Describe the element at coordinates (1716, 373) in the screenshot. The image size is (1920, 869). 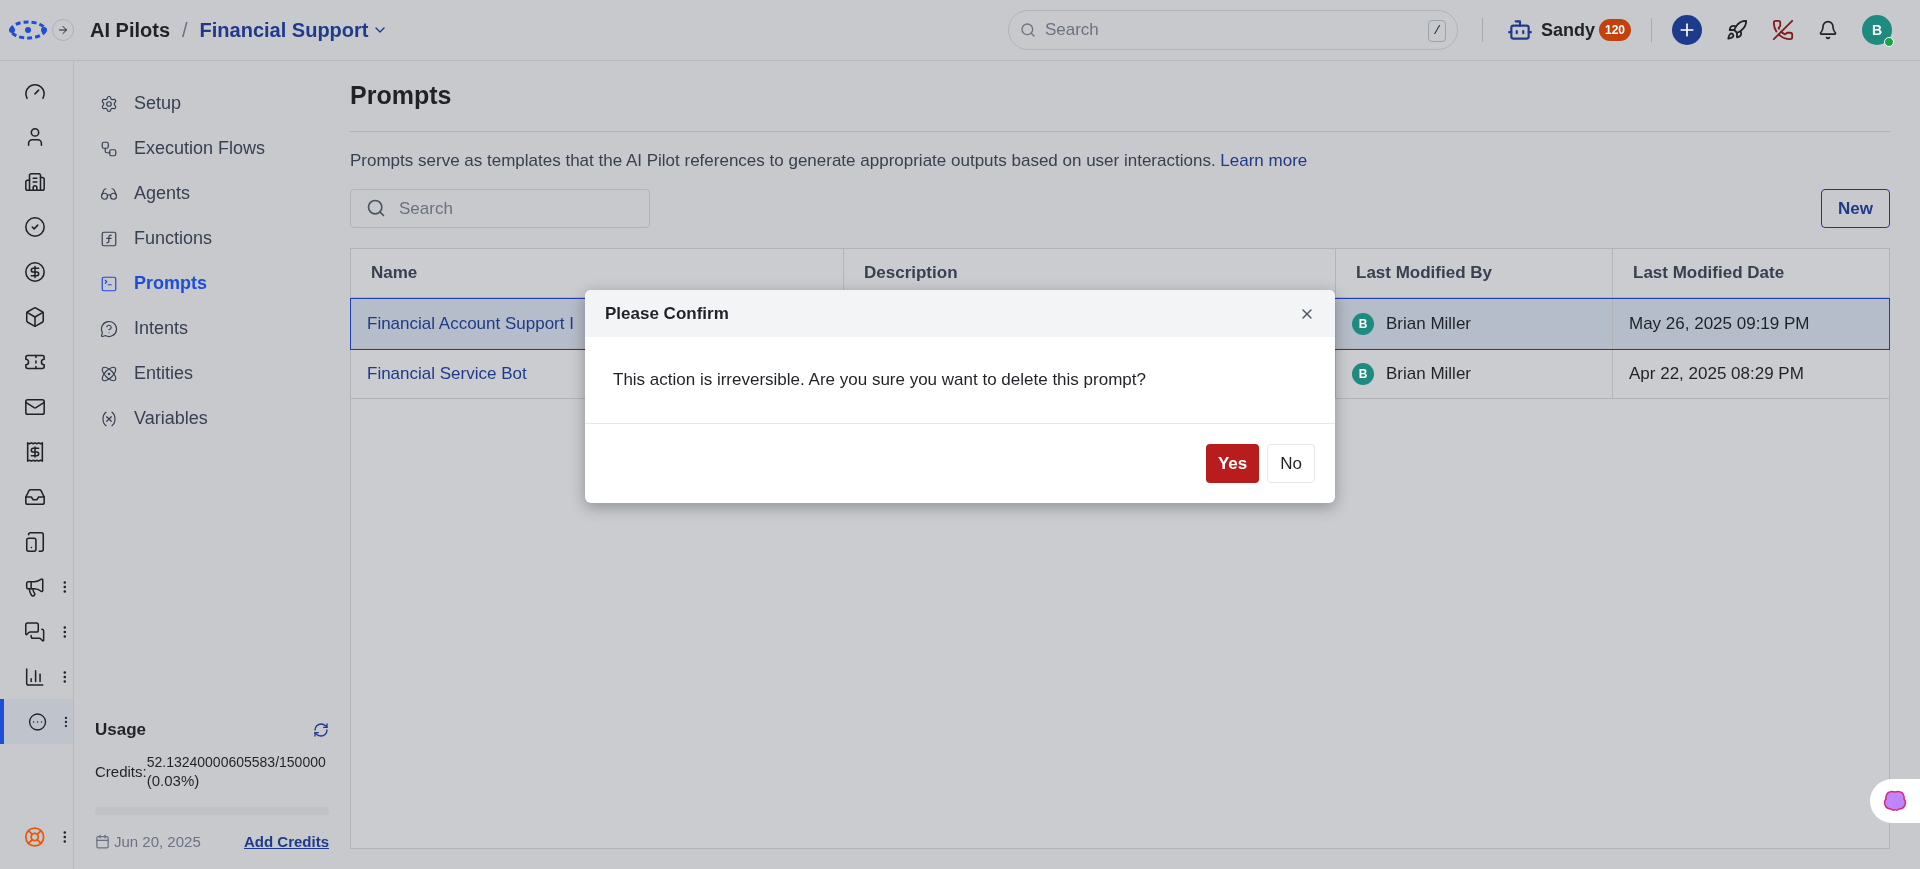
I see `date-cell-text: Apr 22, 2025 08:29 PM` at that location.